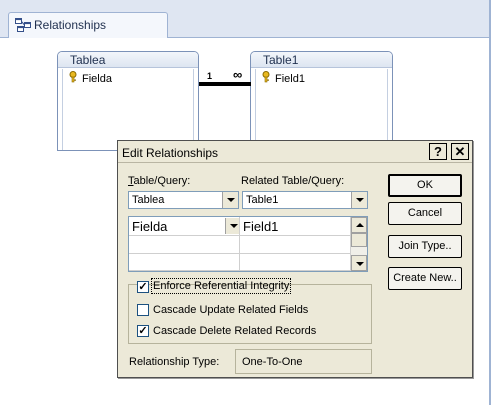 This screenshot has width=491, height=405. Describe the element at coordinates (184, 226) in the screenshot. I see `grid-cell-left: Fielda` at that location.